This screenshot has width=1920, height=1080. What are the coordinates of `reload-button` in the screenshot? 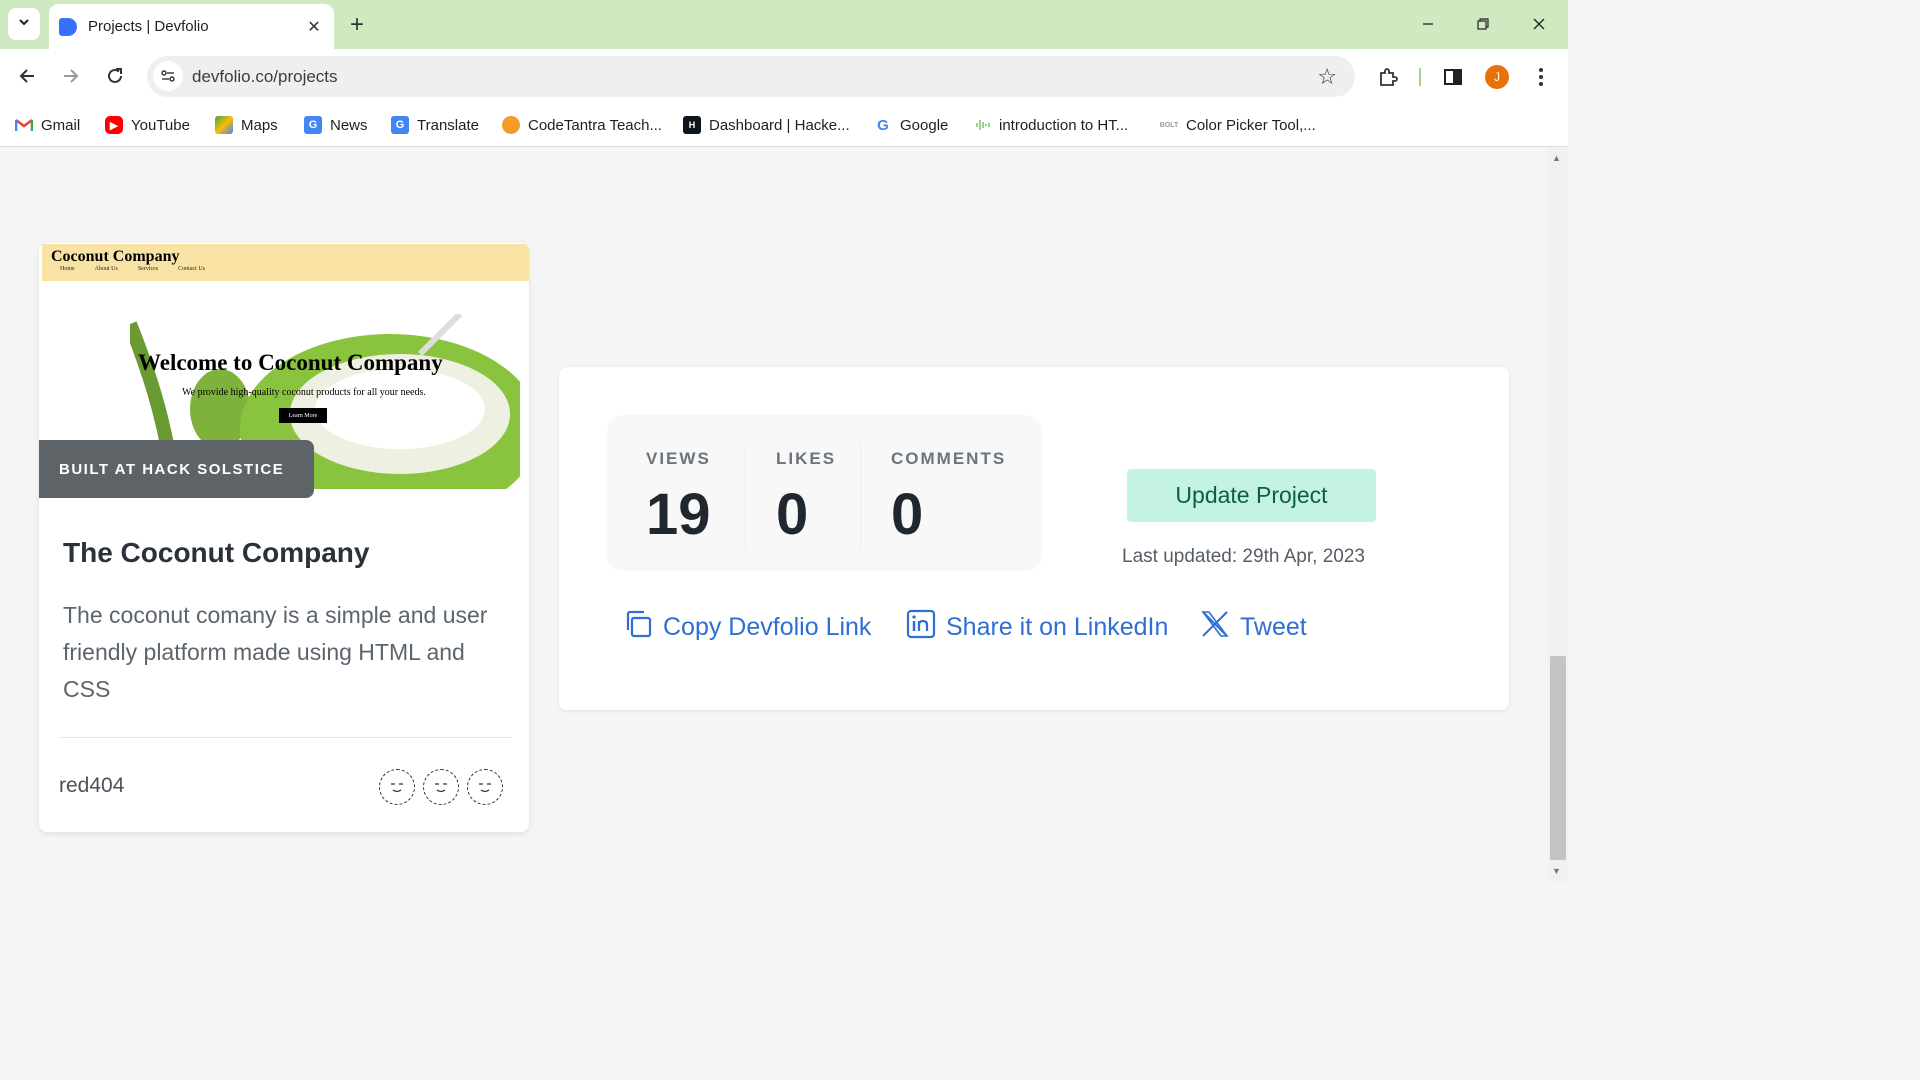 It's located at (115, 76).